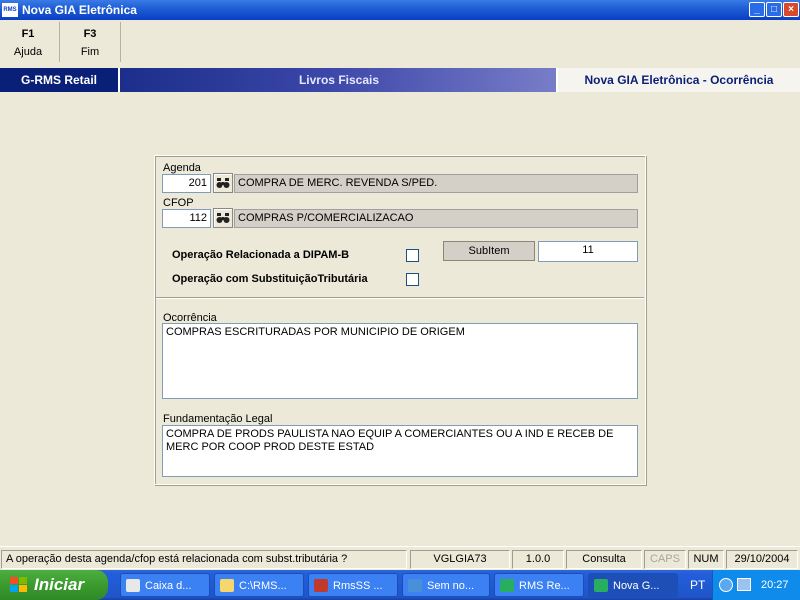 Image resolution: width=800 pixels, height=600 pixels. What do you see at coordinates (218, 419) in the screenshot?
I see `fundamentacao-label: Fundamentação Legal` at bounding box center [218, 419].